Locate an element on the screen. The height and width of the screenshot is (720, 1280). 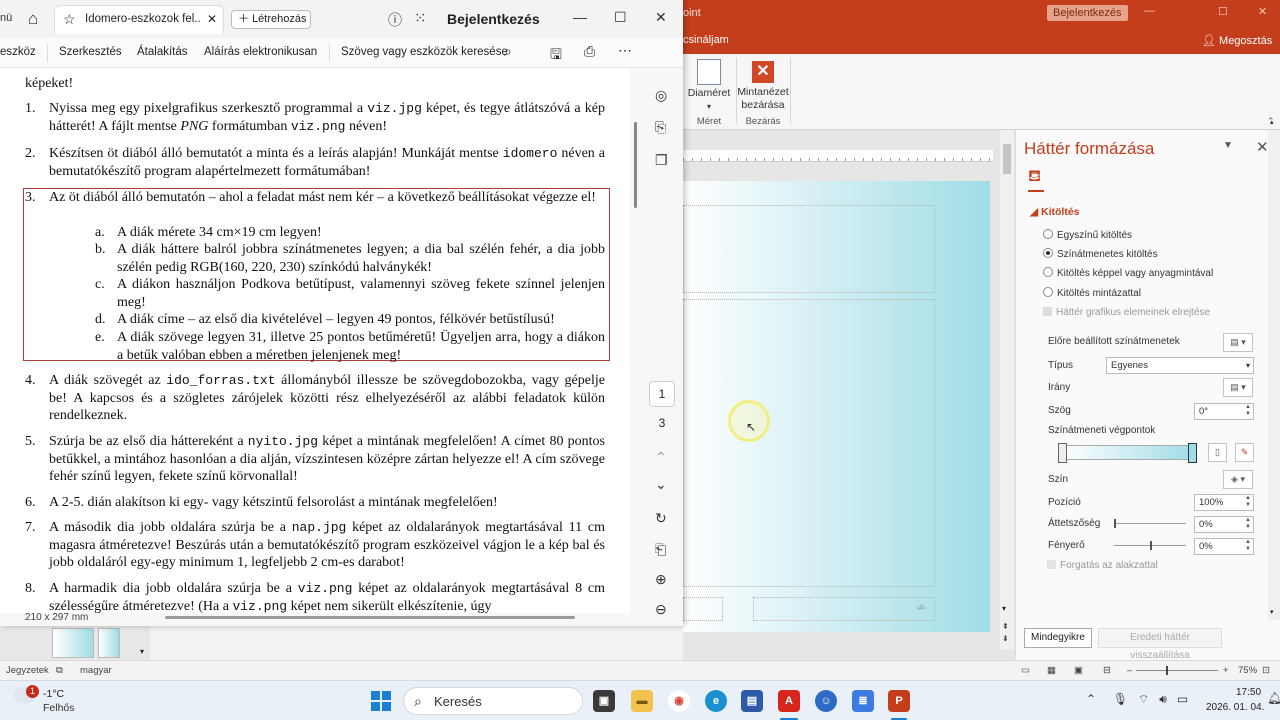
pane-scrollbar: ▴ ▾ is located at coordinates (1274, 369).